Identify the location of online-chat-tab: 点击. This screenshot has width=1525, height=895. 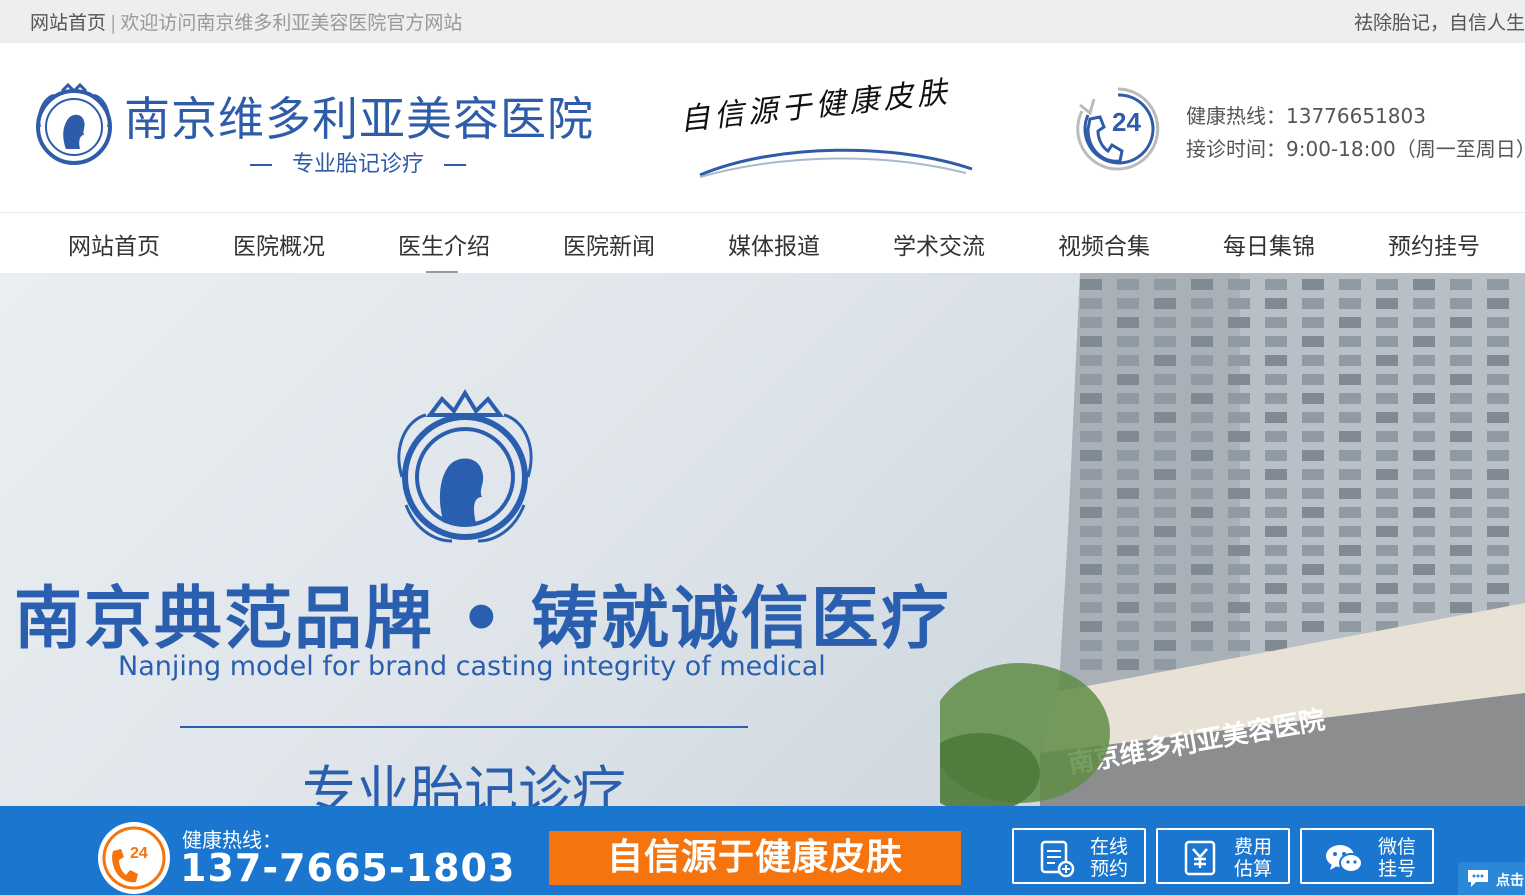
(1491, 878).